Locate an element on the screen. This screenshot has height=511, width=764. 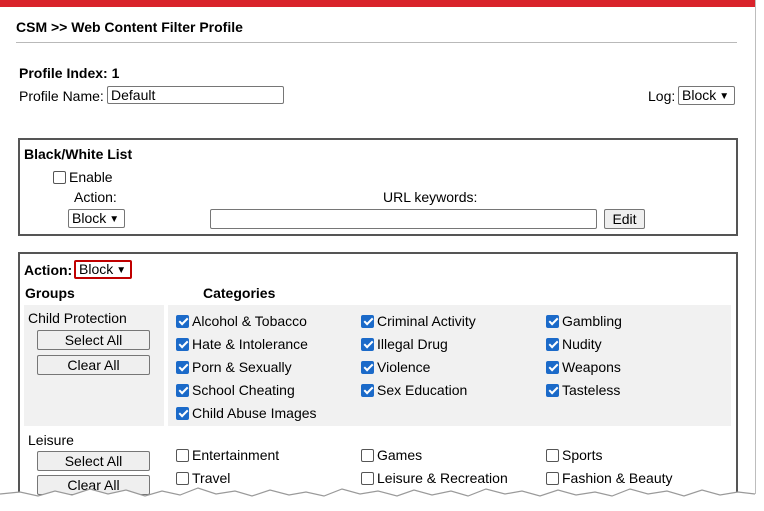
category-label: Porn & Sexually is located at coordinates (242, 367).